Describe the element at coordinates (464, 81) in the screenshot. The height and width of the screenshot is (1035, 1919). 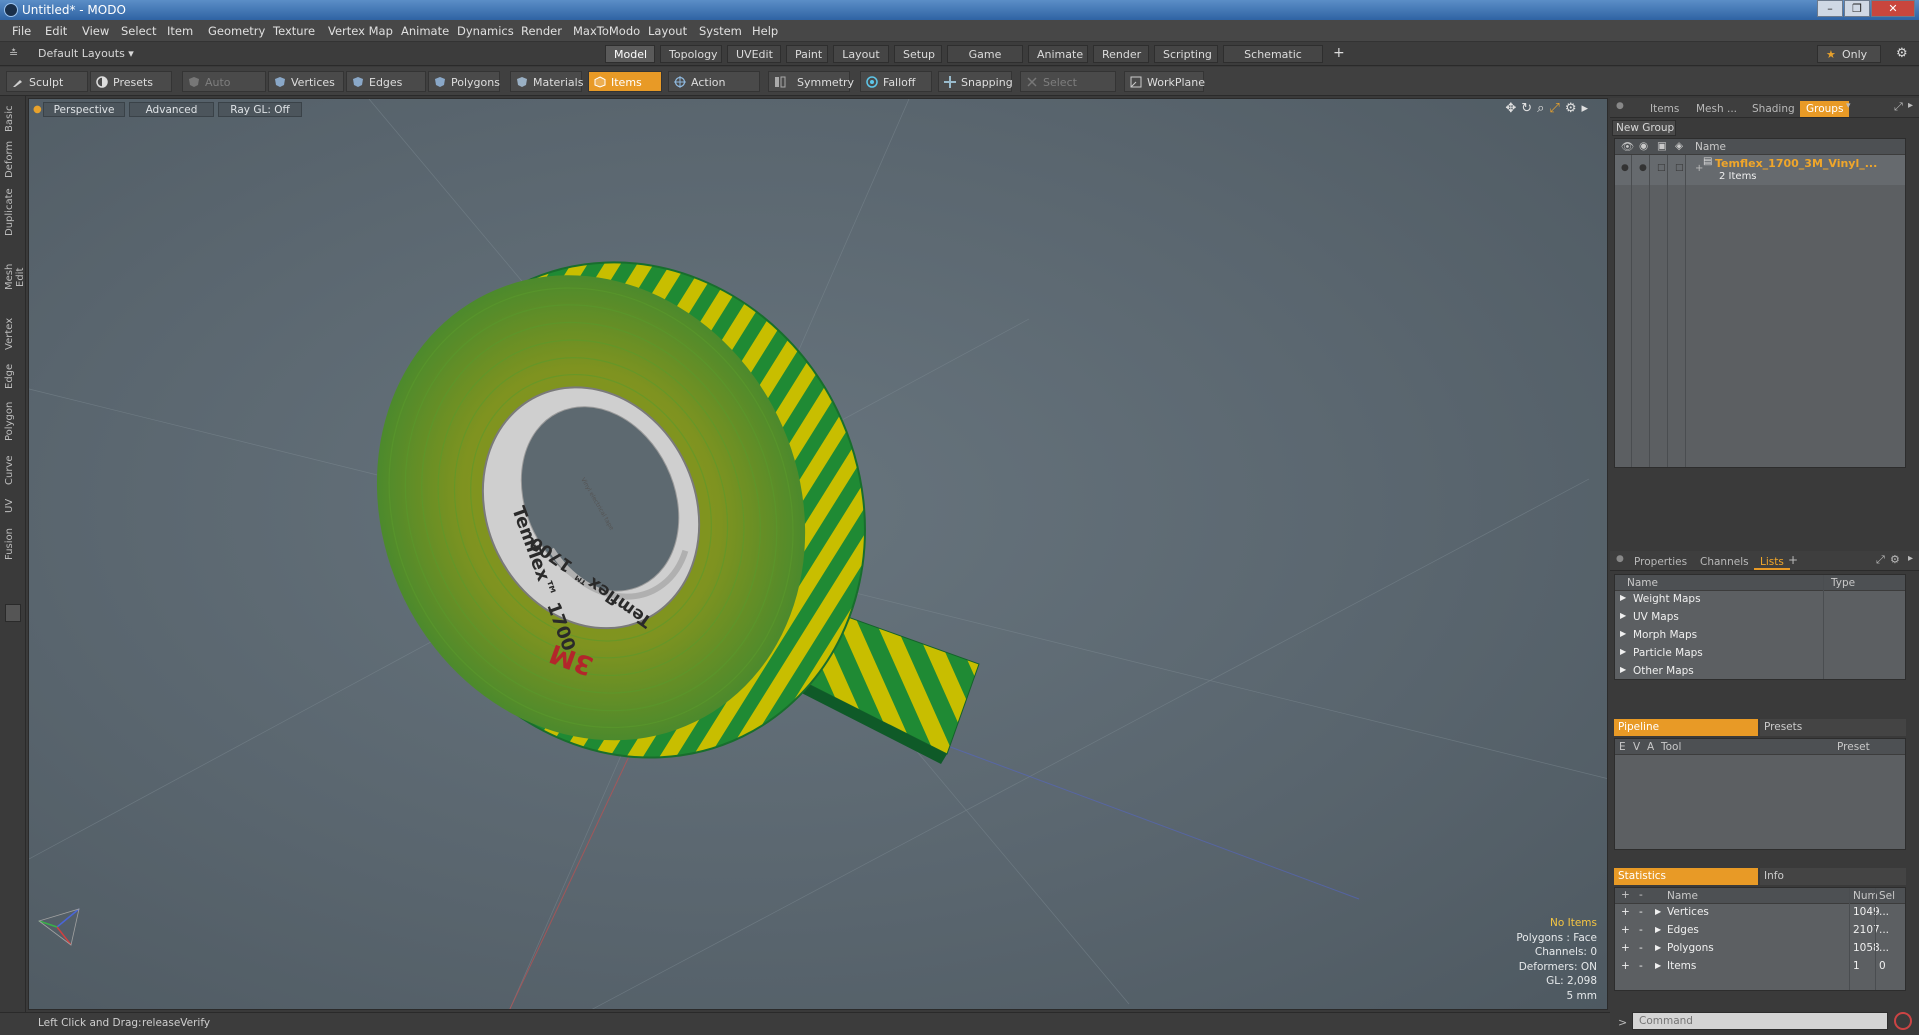
I see `polygons-button: Polygons` at that location.